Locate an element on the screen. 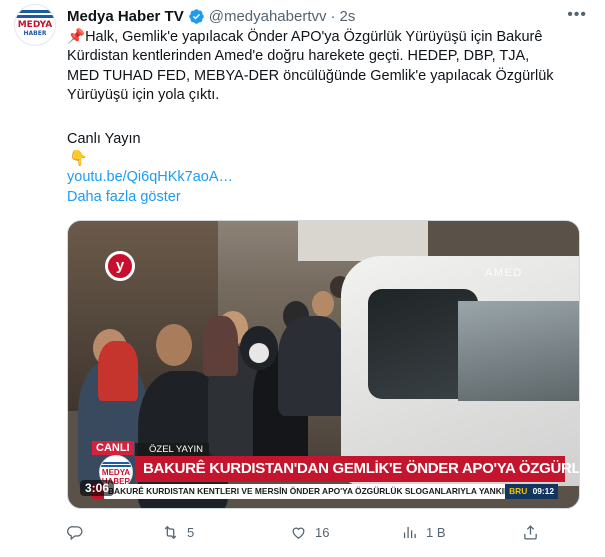 This screenshot has height=557, width=605. avatar: MEDYA HABER is located at coordinates (35, 25).